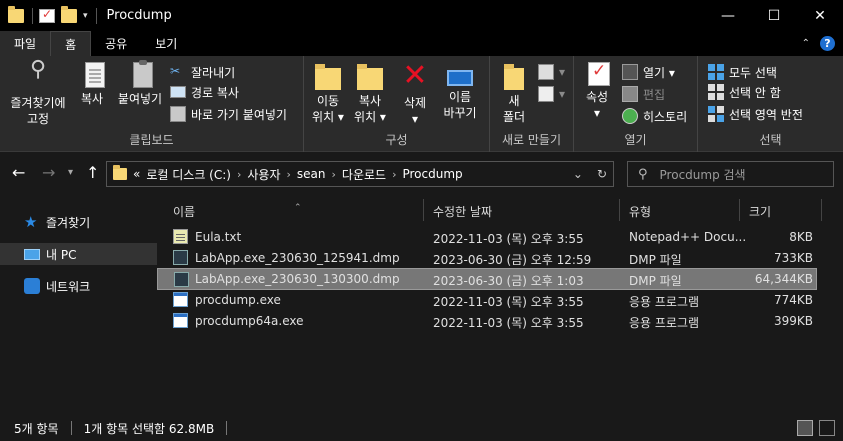 The height and width of the screenshot is (441, 843). I want to click on delete-icon: ✕, so click(415, 75).